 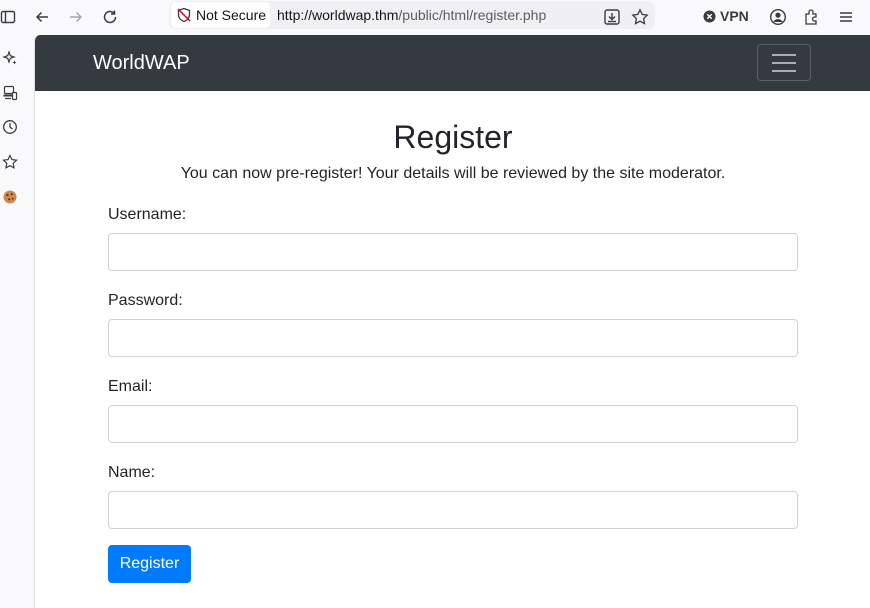 What do you see at coordinates (472, 15) in the screenshot?
I see `url-path: /public/html/register.php` at bounding box center [472, 15].